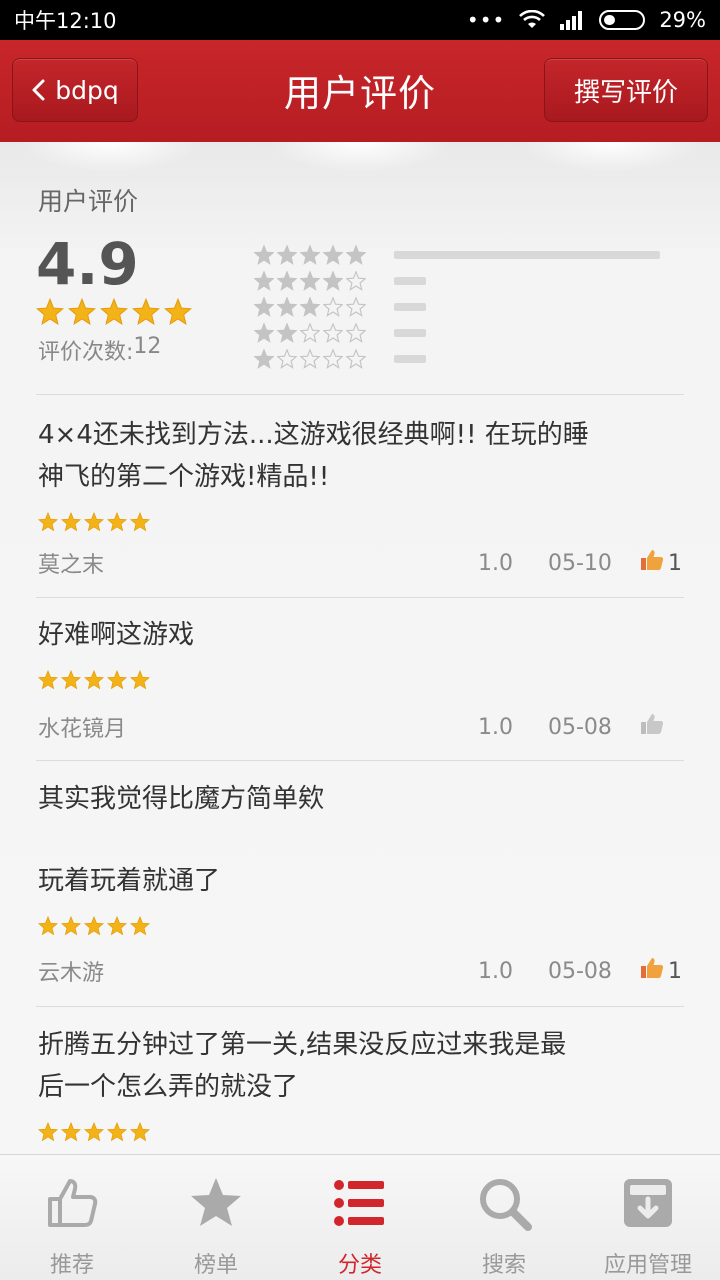 The width and height of the screenshot is (720, 1280). Describe the element at coordinates (682, 20) in the screenshot. I see `battery-percent: 29%` at that location.